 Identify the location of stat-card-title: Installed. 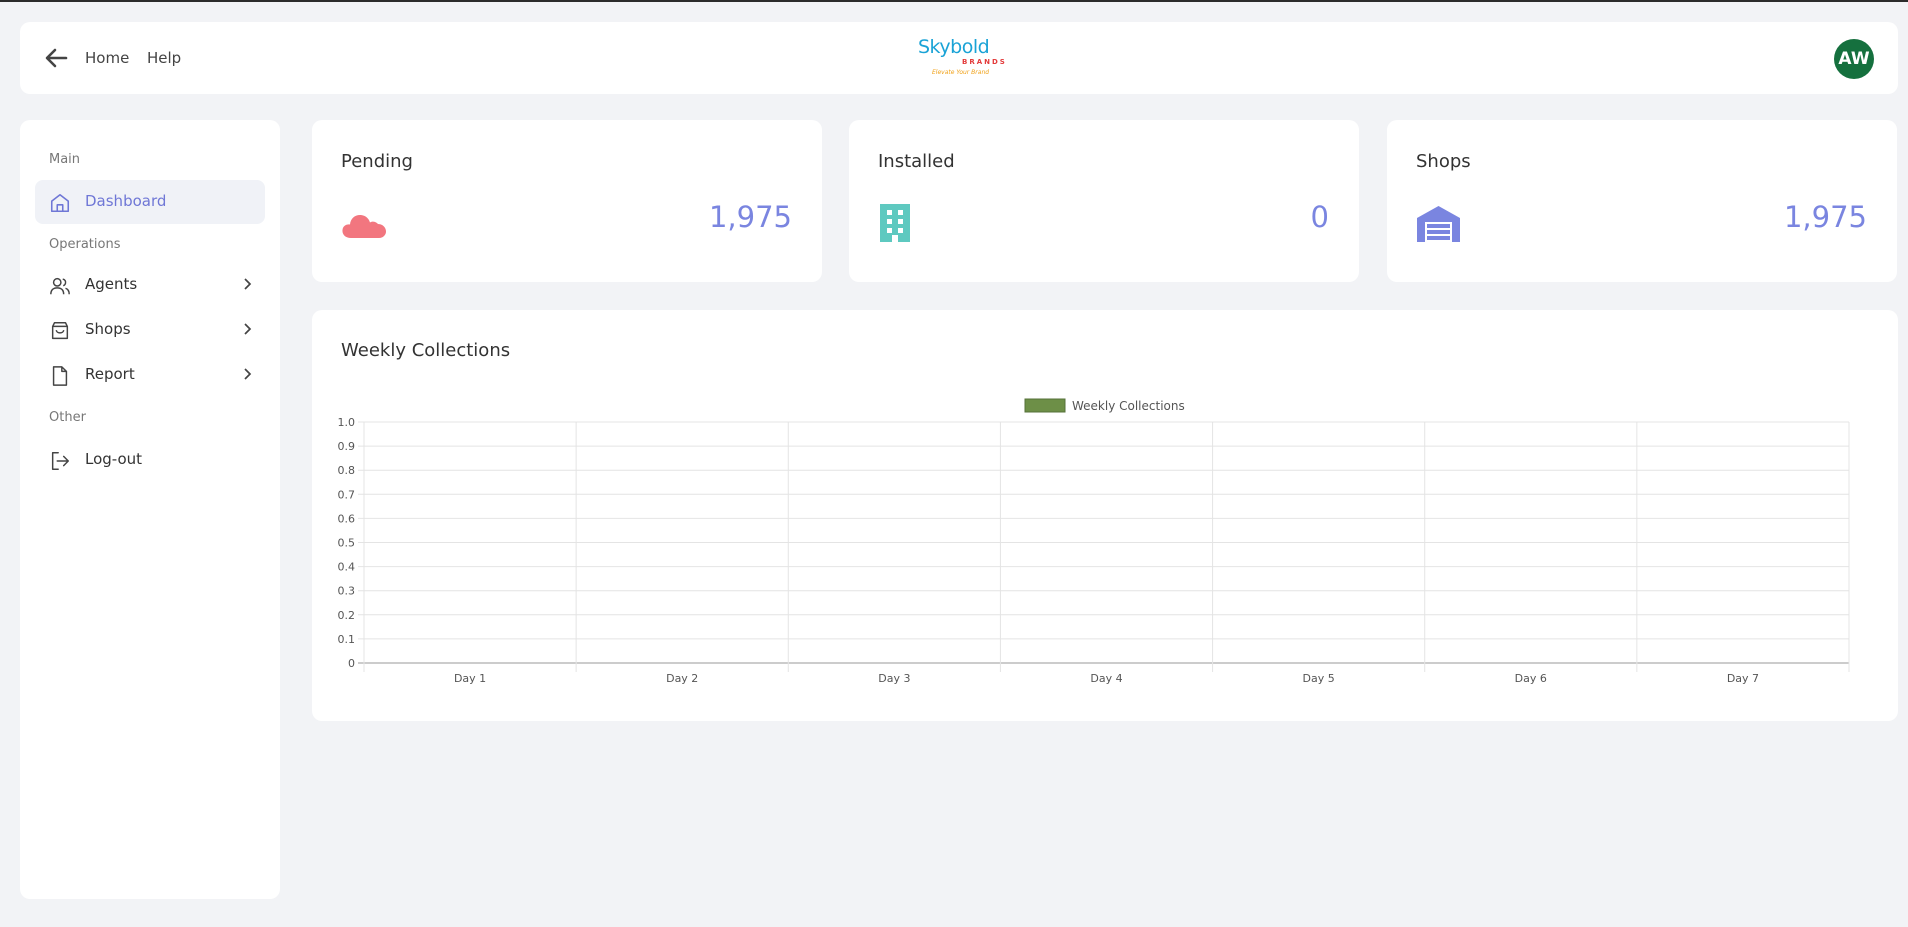
(916, 161).